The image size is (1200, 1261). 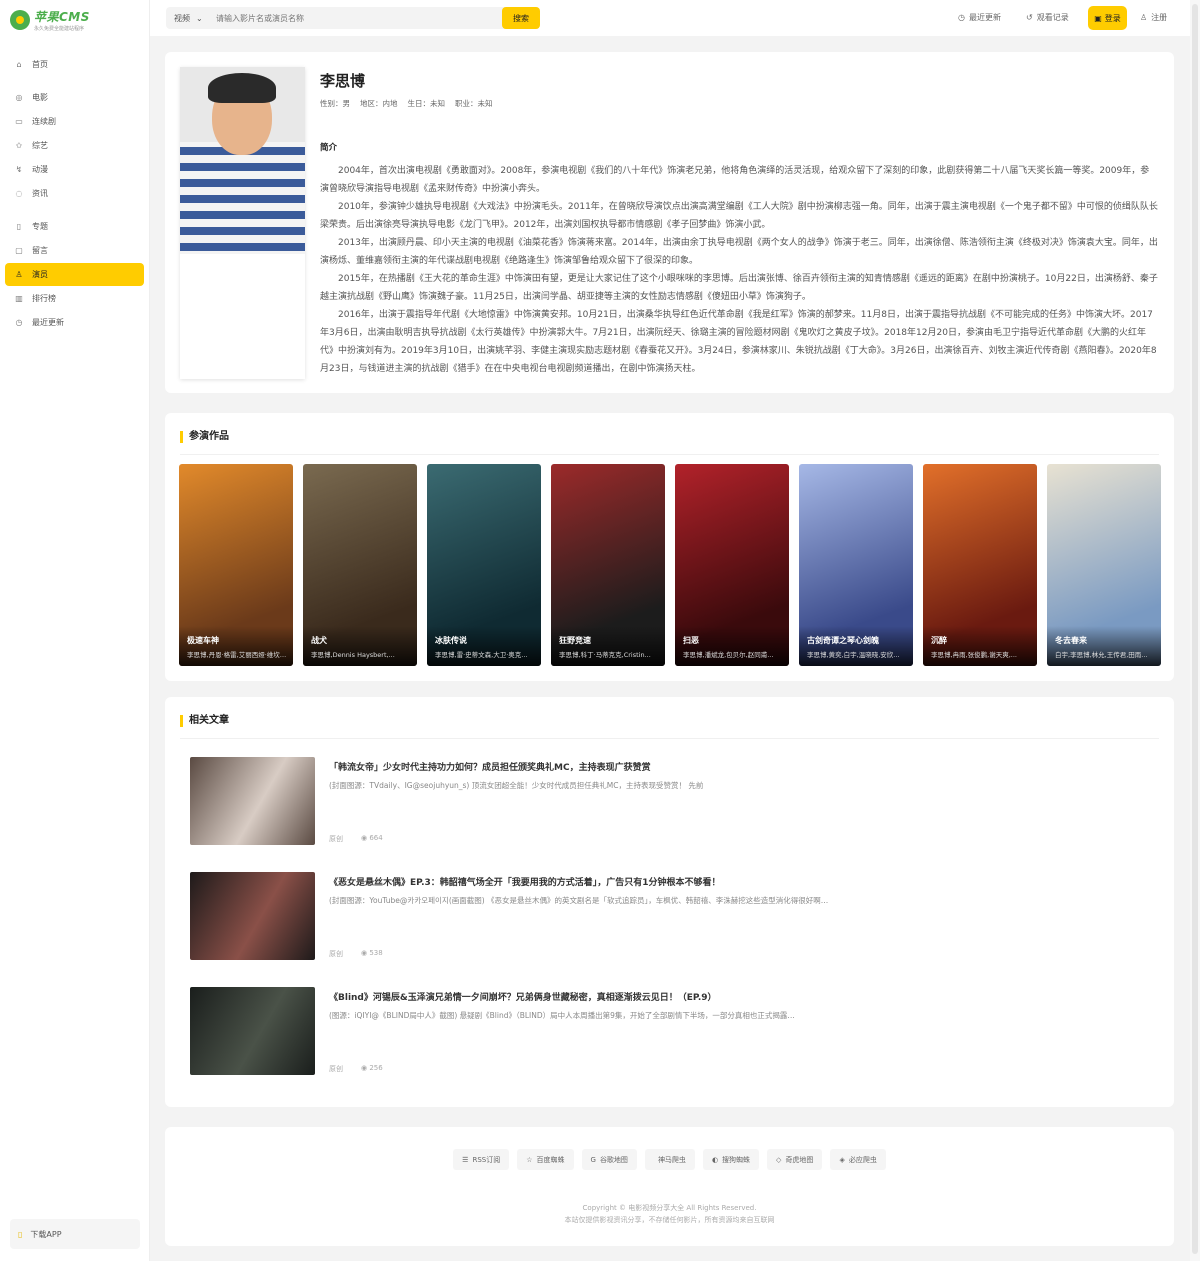 I want to click on sidebar-item-variety: ✩ 综艺, so click(x=74, y=145).